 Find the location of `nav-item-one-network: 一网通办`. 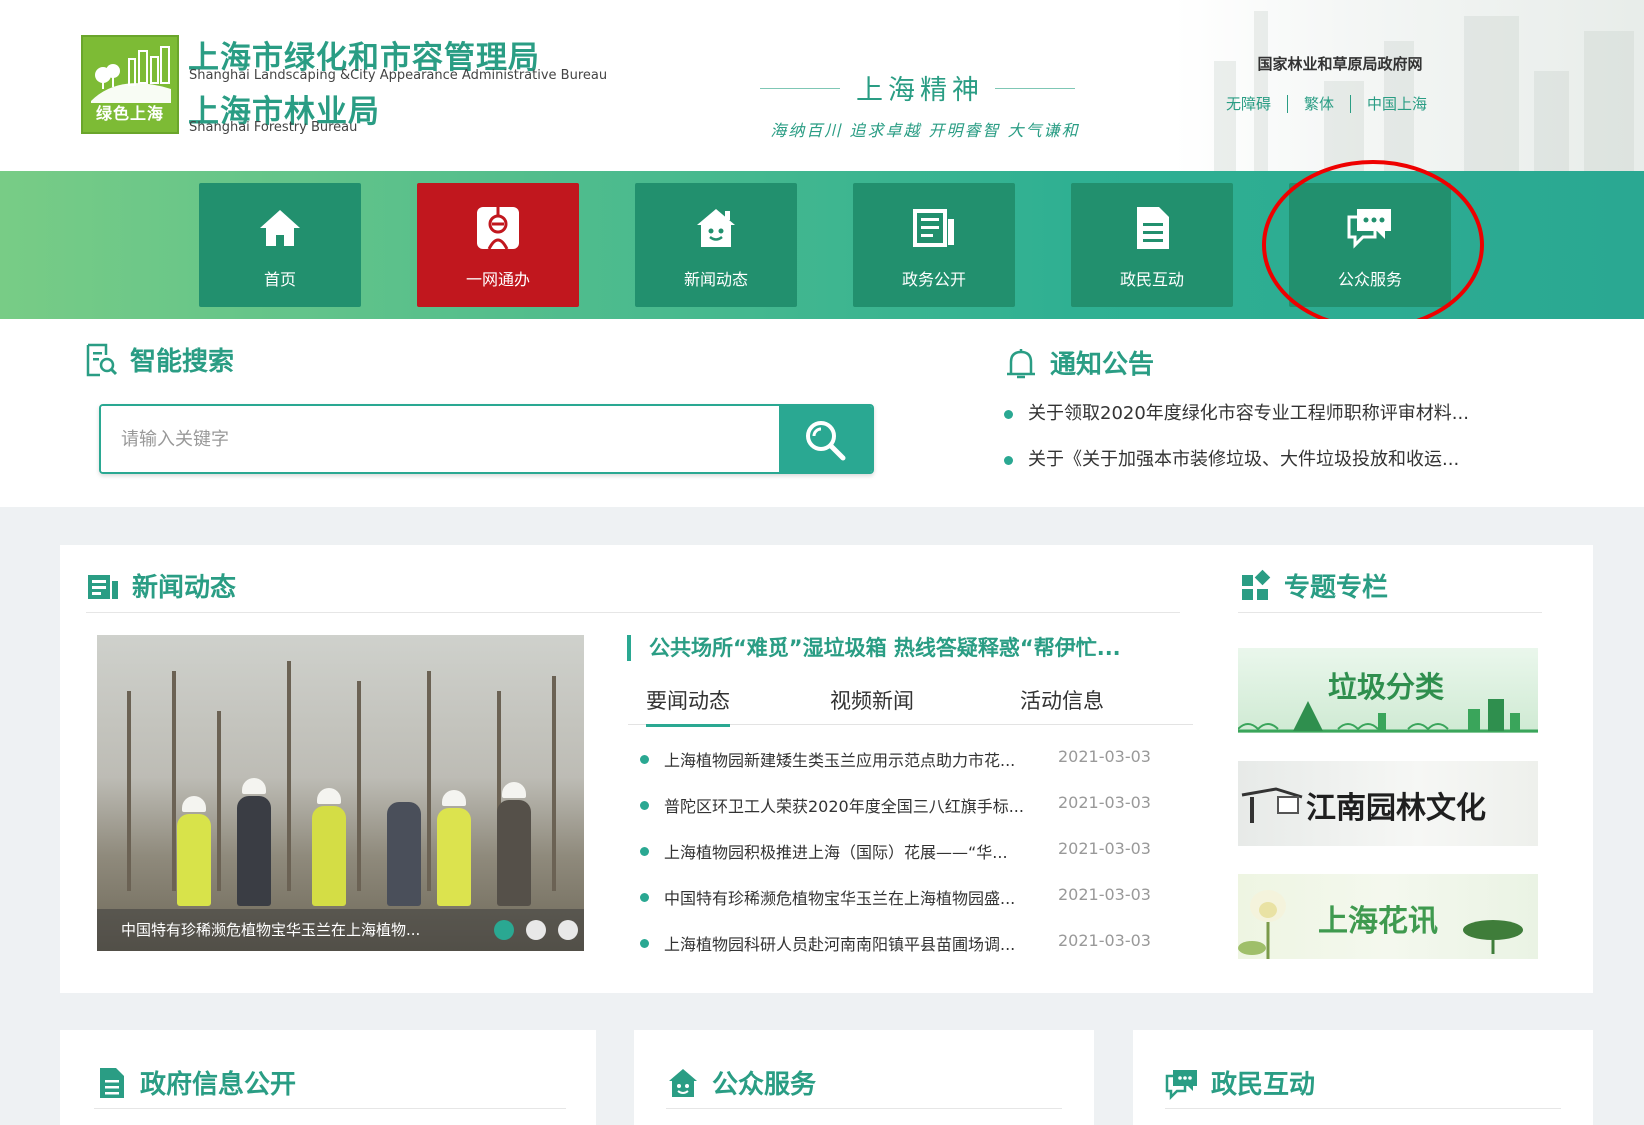

nav-item-one-network: 一网通办 is located at coordinates (498, 245).